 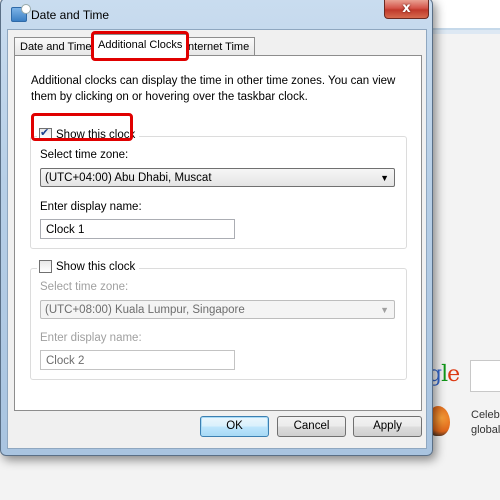 I want to click on browser-toolbar-strip, so click(x=465, y=32).